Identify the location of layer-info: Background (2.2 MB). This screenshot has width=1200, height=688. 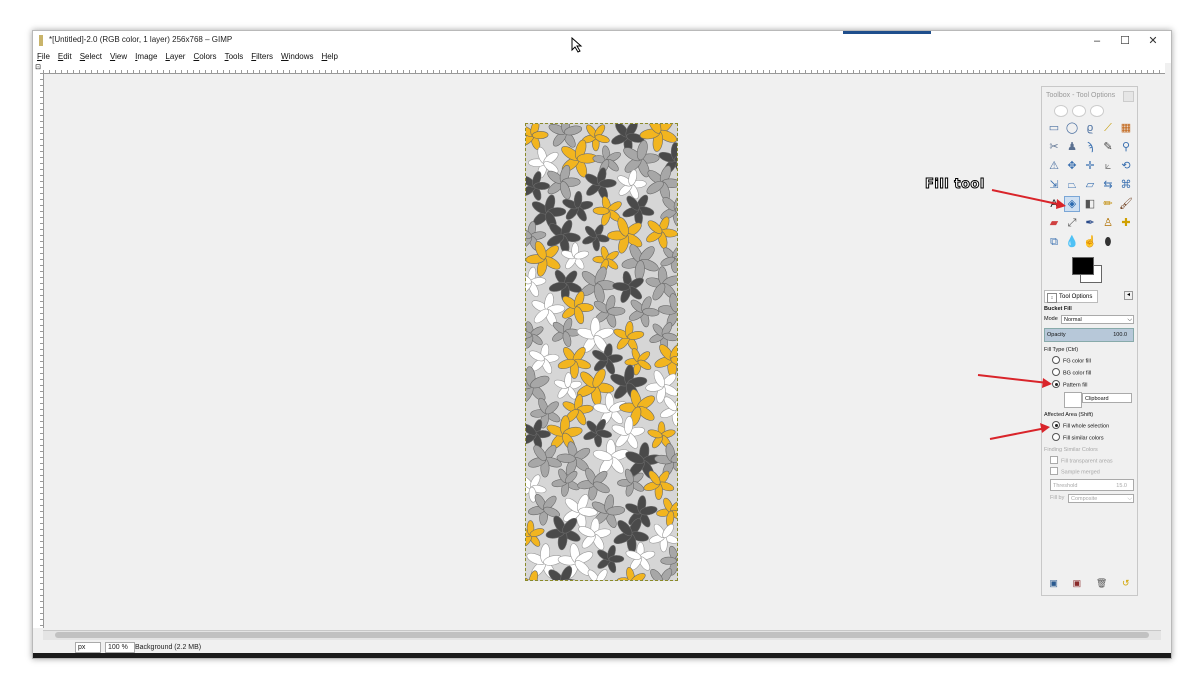
(168, 647).